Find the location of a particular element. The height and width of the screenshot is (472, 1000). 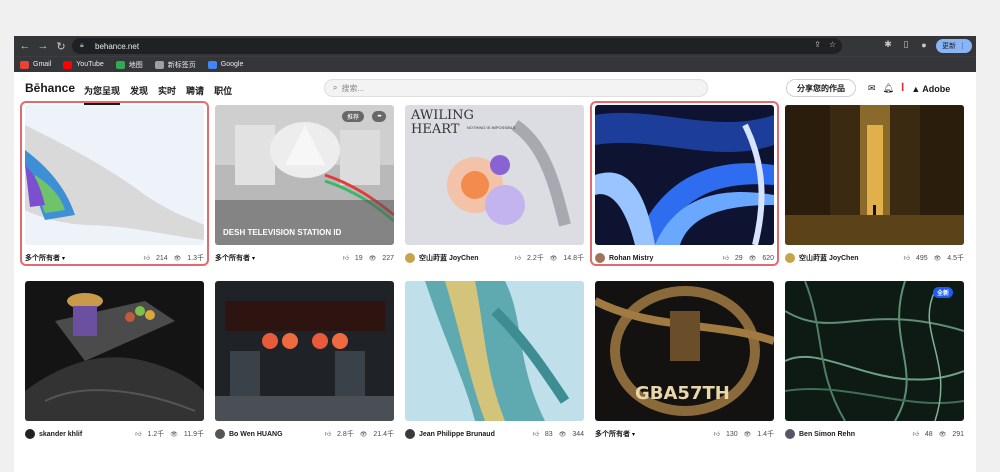

highlight-frame is located at coordinates (684, 183).